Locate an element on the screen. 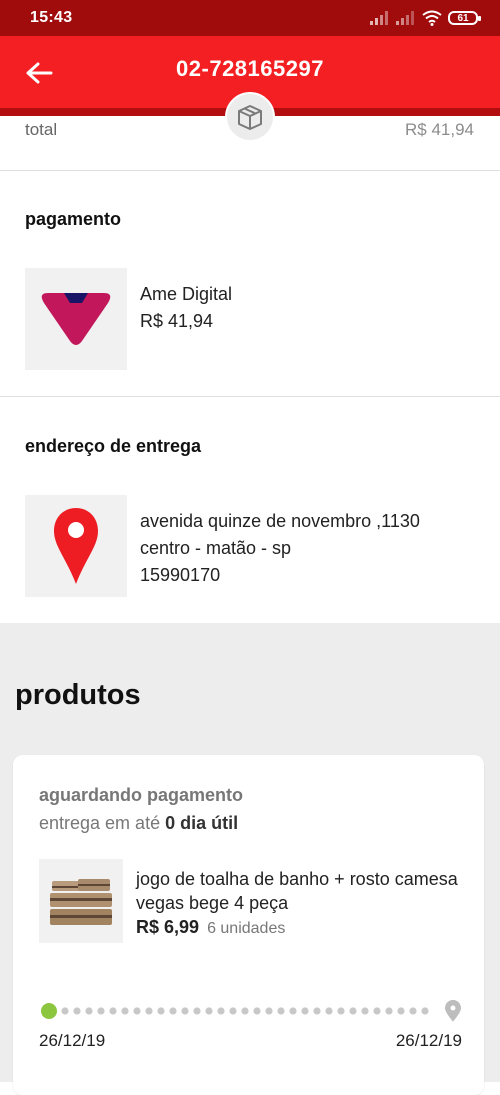 This screenshot has width=500, height=1095. delivery-prefix: entrega em até is located at coordinates (100, 823).